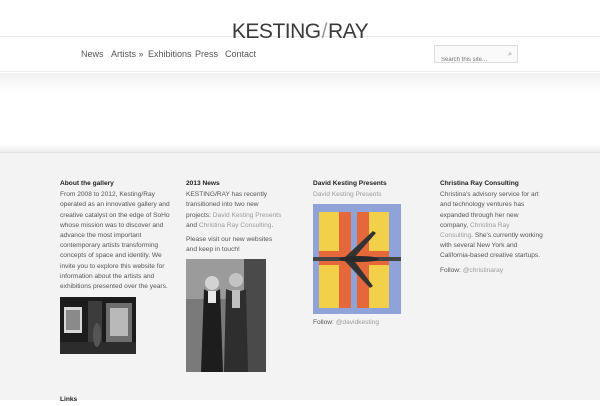 The image size is (600, 406). Describe the element at coordinates (357, 322) in the screenshot. I see `dkp-follow-link: @davidkesting` at that location.